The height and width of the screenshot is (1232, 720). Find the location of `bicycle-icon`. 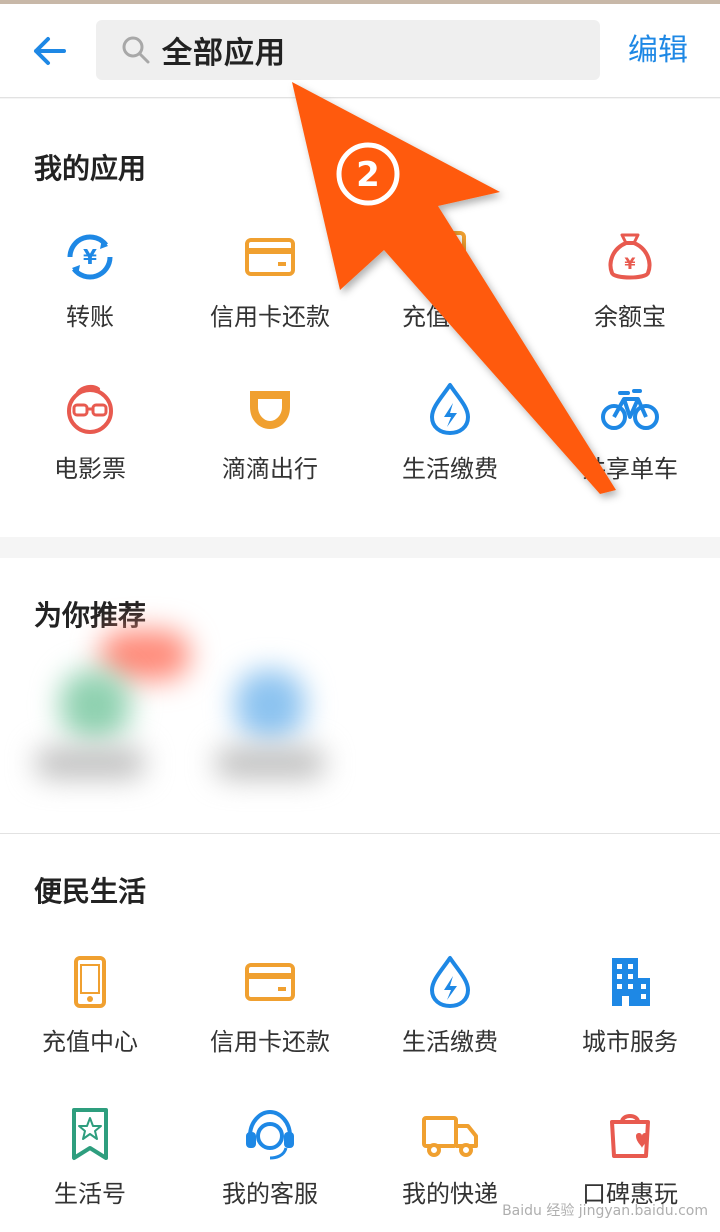

bicycle-icon is located at coordinates (630, 409).